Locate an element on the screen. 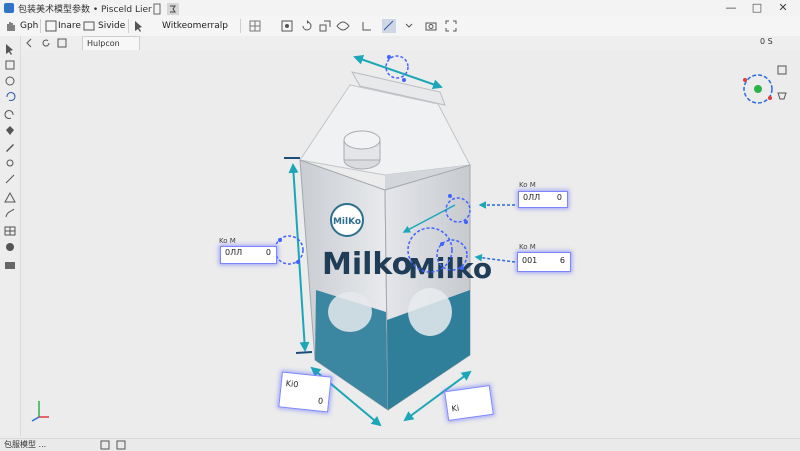 The height and width of the screenshot is (451, 800). minimize-button: — is located at coordinates (731, 8).